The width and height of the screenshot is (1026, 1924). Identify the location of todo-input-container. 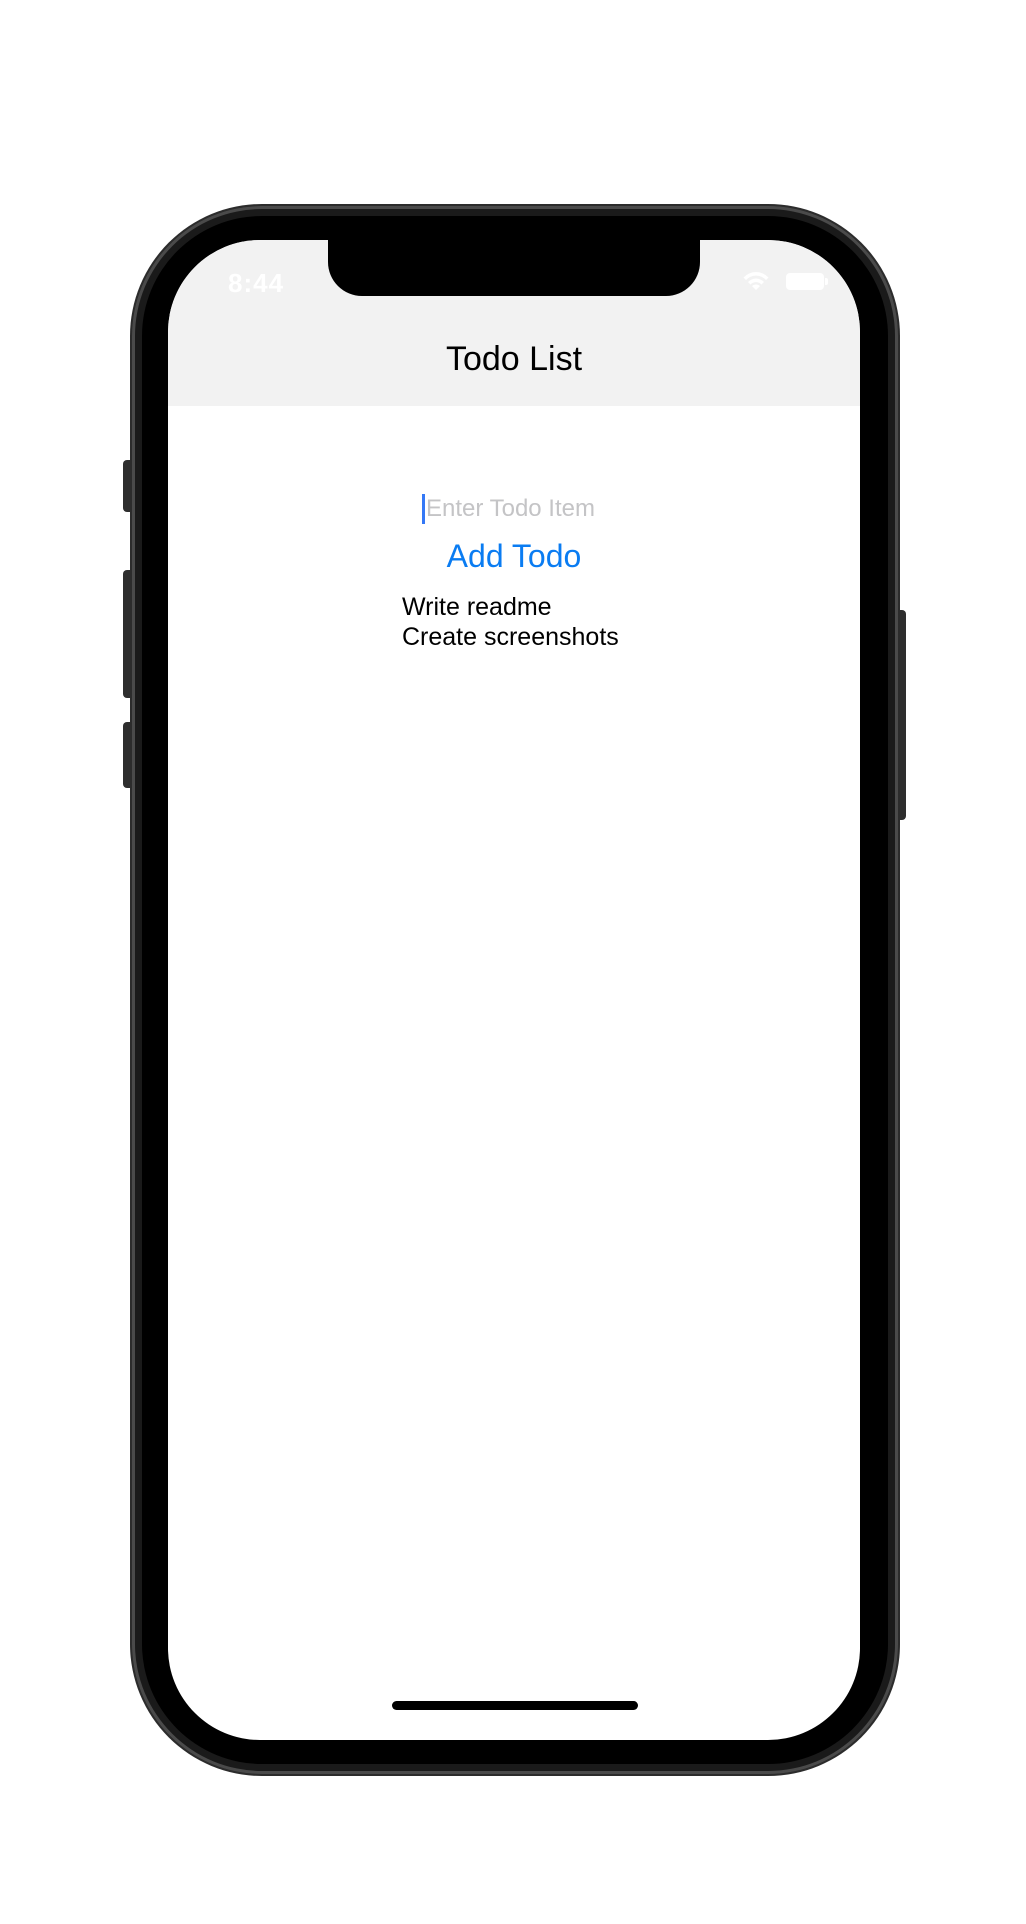
(519, 509).